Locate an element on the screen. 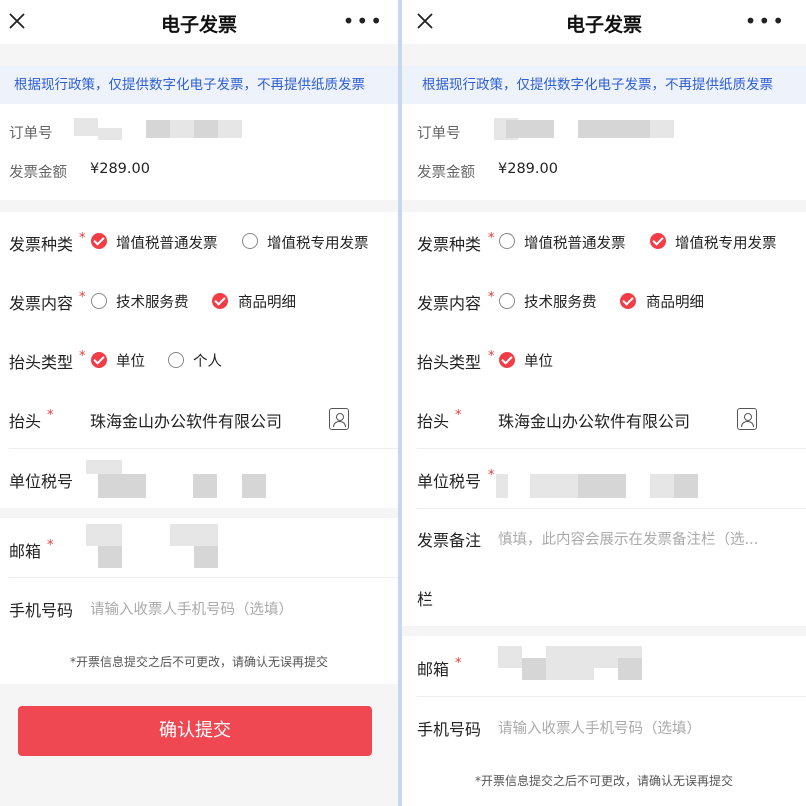  confirm-submit-button: 确认提交 is located at coordinates (195, 731).